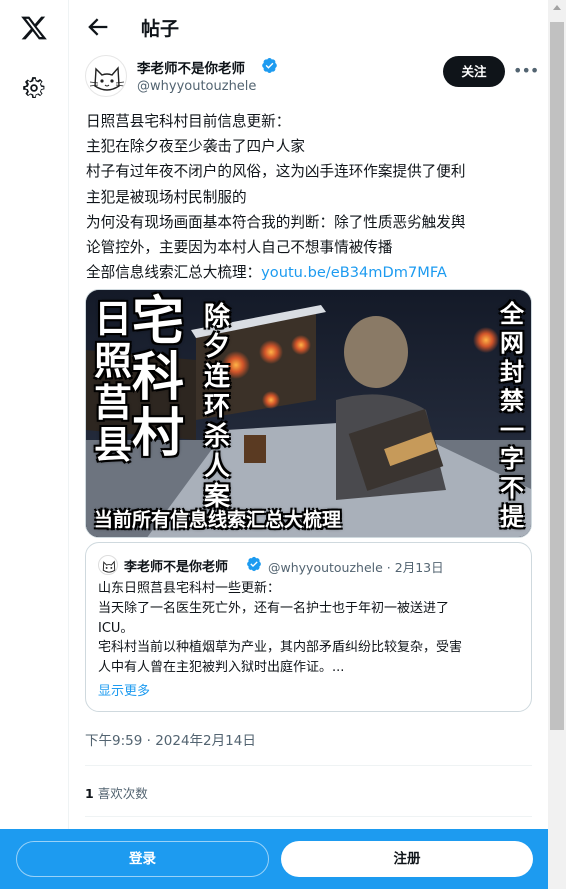  I want to click on auth-bottom-bar: 登录 注册, so click(274, 859).